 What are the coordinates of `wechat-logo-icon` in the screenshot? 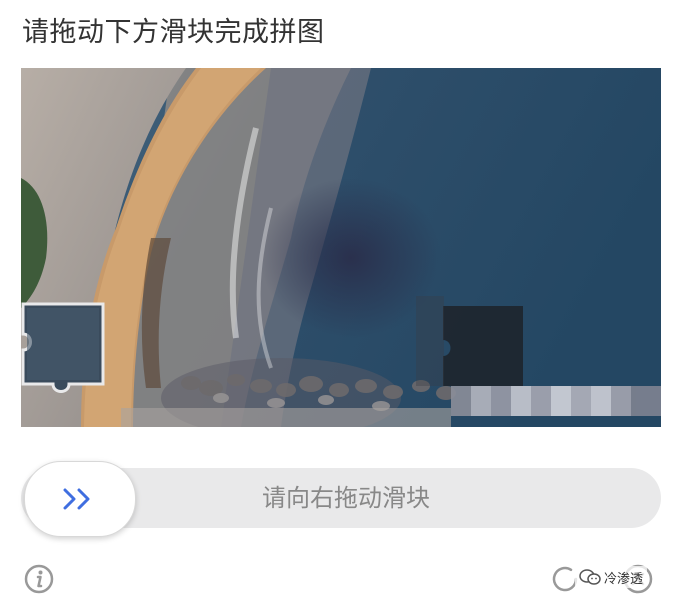 It's located at (590, 577).